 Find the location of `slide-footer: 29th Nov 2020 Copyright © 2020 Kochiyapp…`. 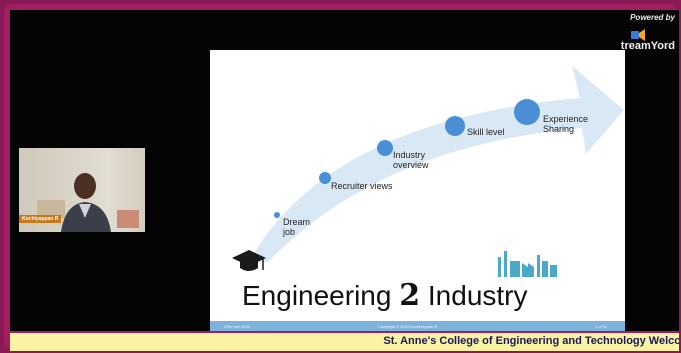

slide-footer: 29th Nov 2020 Copyright © 2020 Kochiyapp… is located at coordinates (417, 326).